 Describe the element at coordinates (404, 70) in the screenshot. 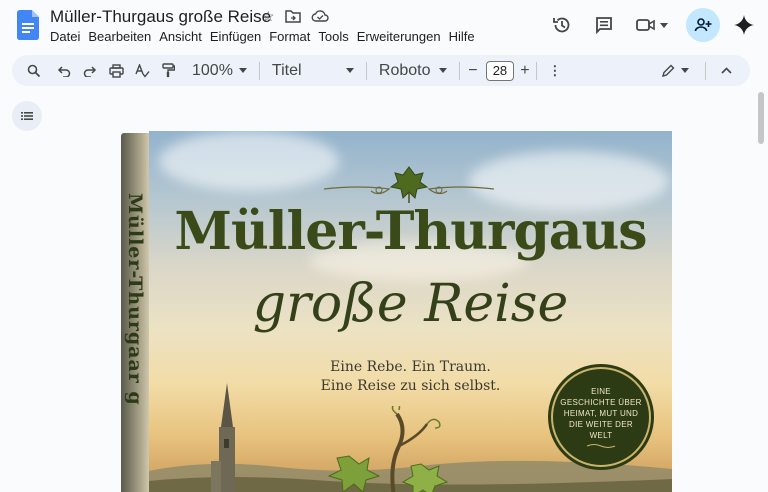

I see `font-family-value: Roboto` at that location.